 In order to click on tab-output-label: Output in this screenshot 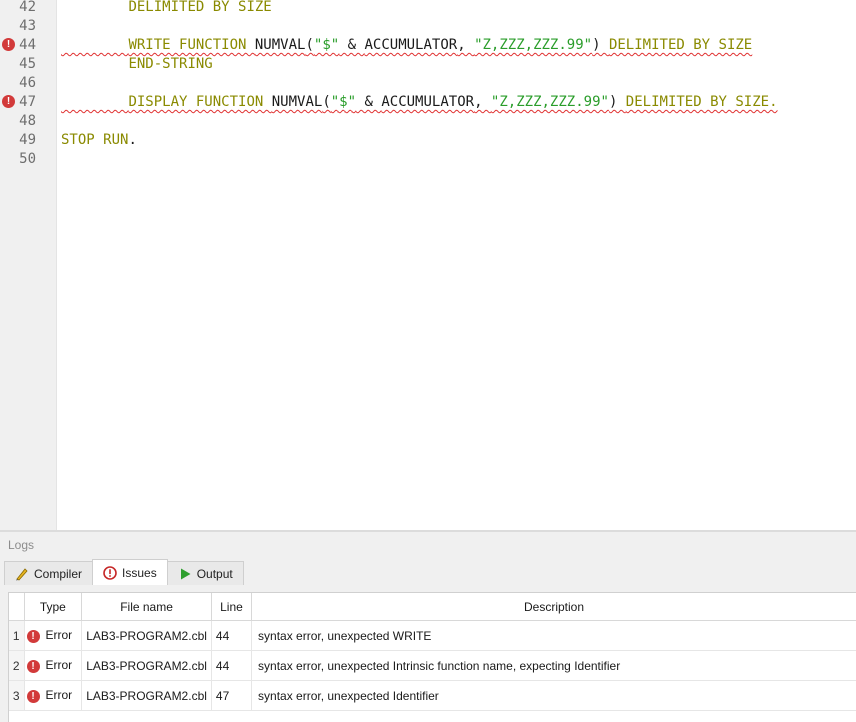, I will do `click(214, 573)`.